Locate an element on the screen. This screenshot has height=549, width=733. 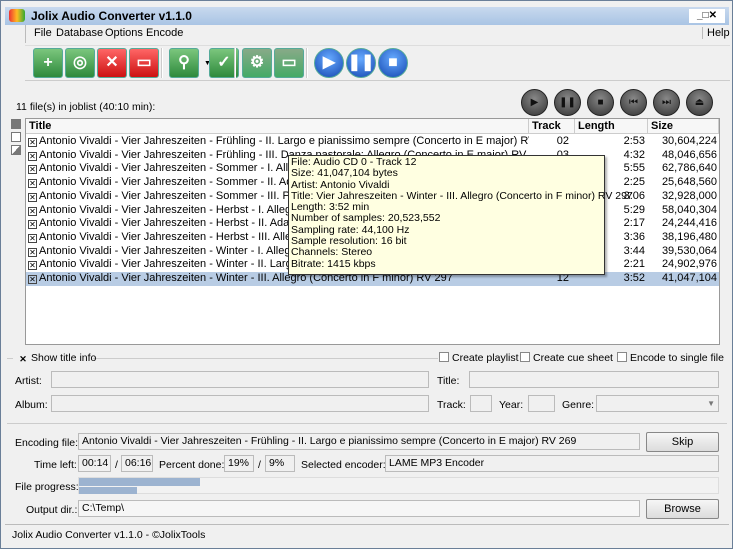
eject-icon: ⏏ is located at coordinates (699, 102).